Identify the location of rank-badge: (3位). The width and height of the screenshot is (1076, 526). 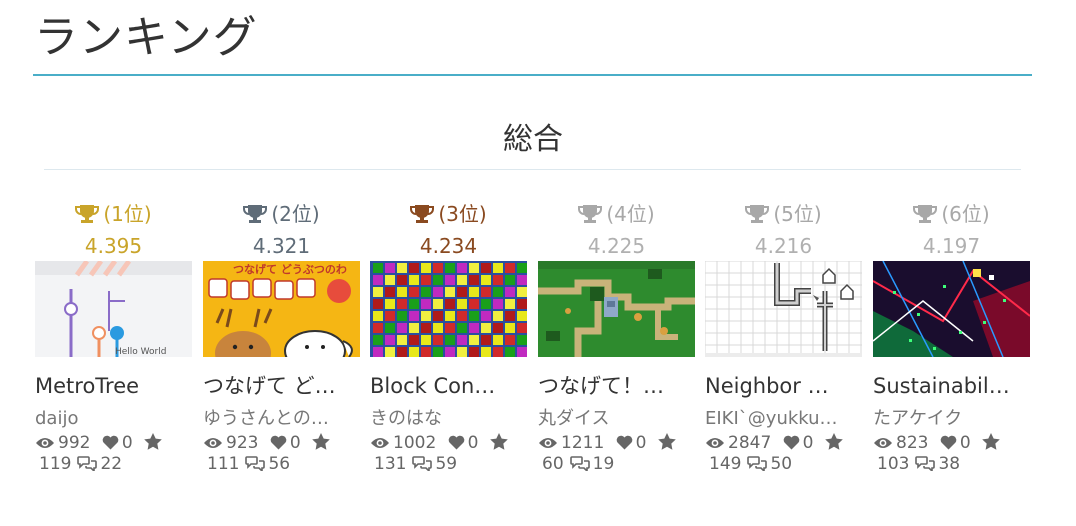
(448, 214).